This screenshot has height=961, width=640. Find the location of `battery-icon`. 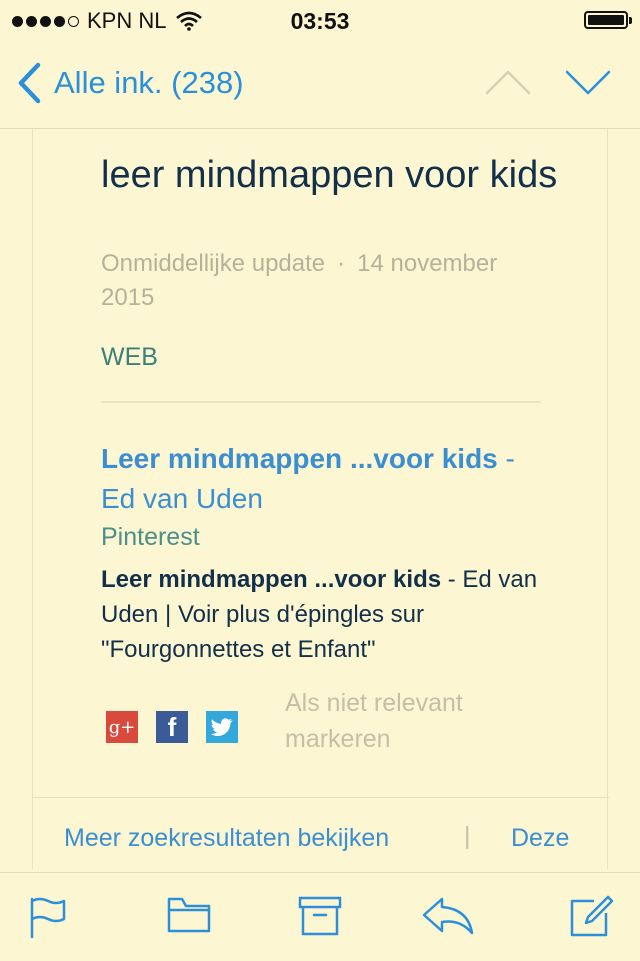

battery-icon is located at coordinates (608, 20).